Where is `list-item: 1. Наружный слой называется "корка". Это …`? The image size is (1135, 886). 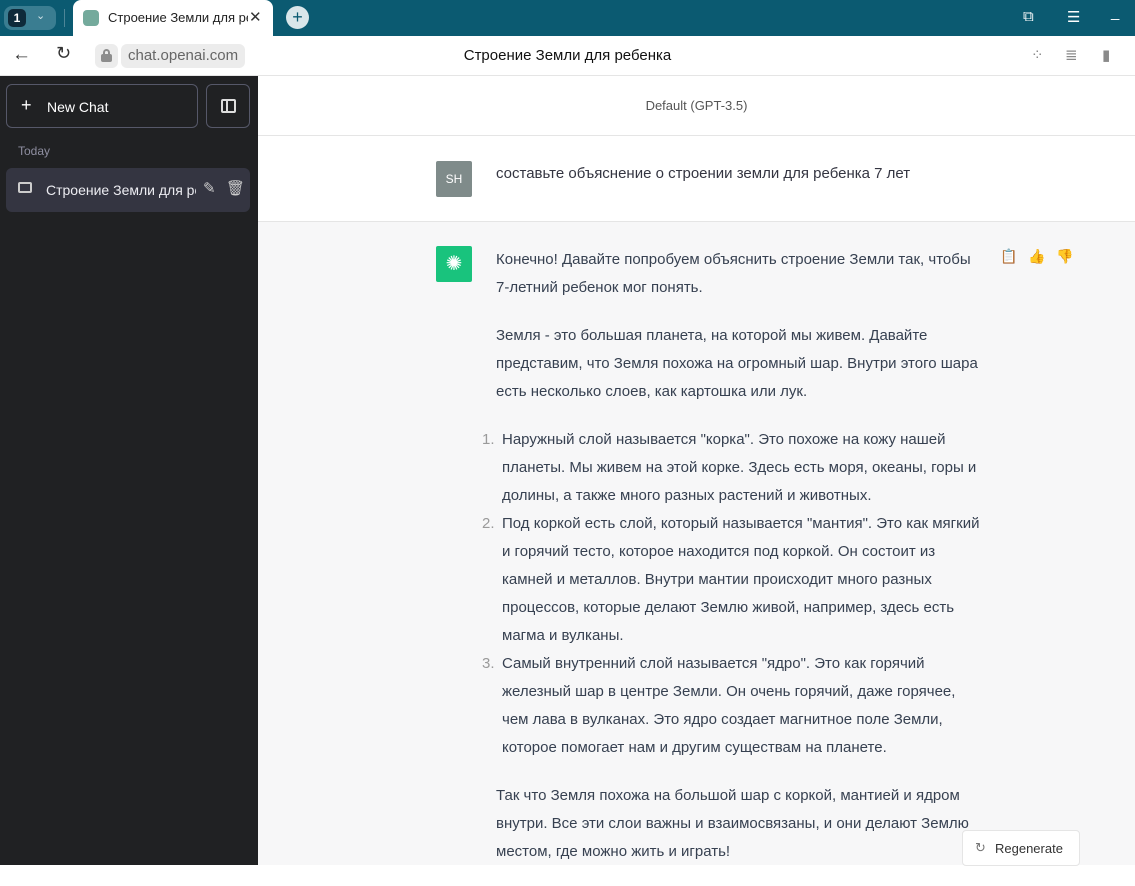
list-item: 1. Наружный слой называется "корка". Это … is located at coordinates (729, 467).